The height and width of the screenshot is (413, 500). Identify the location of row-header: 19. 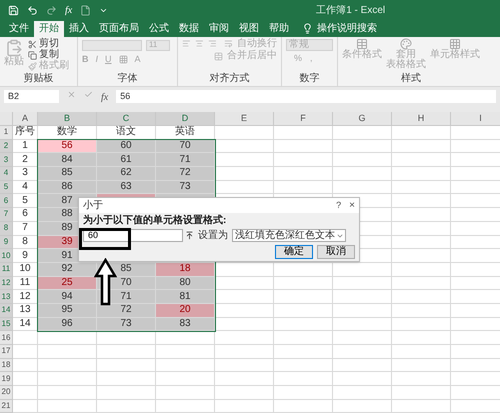
(6, 379).